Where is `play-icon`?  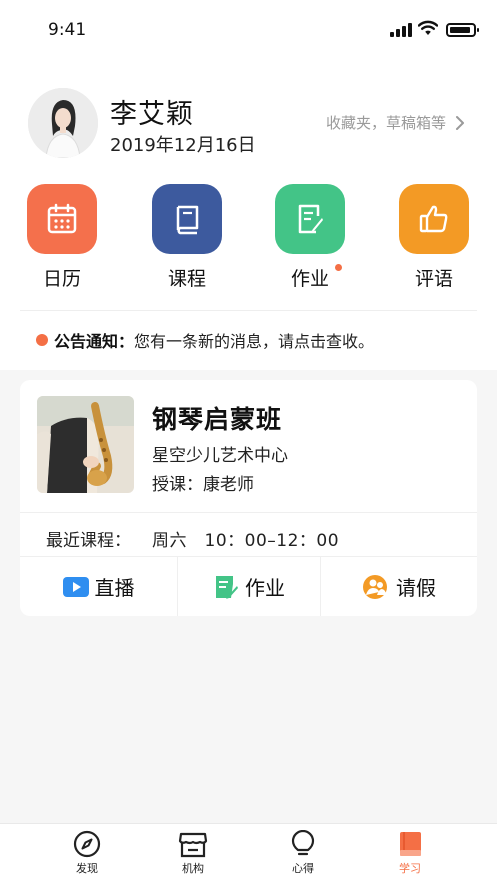
play-icon is located at coordinates (75, 586).